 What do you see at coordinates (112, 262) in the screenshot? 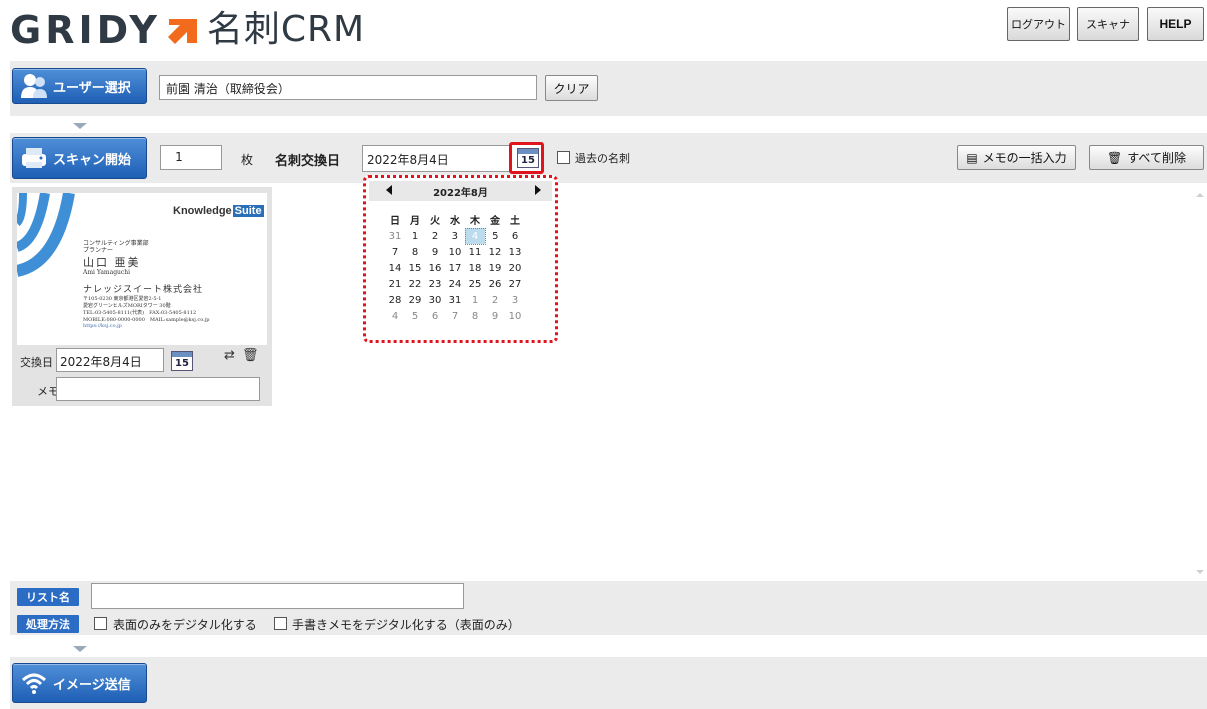
I see `card-name: 山口 亜美` at bounding box center [112, 262].